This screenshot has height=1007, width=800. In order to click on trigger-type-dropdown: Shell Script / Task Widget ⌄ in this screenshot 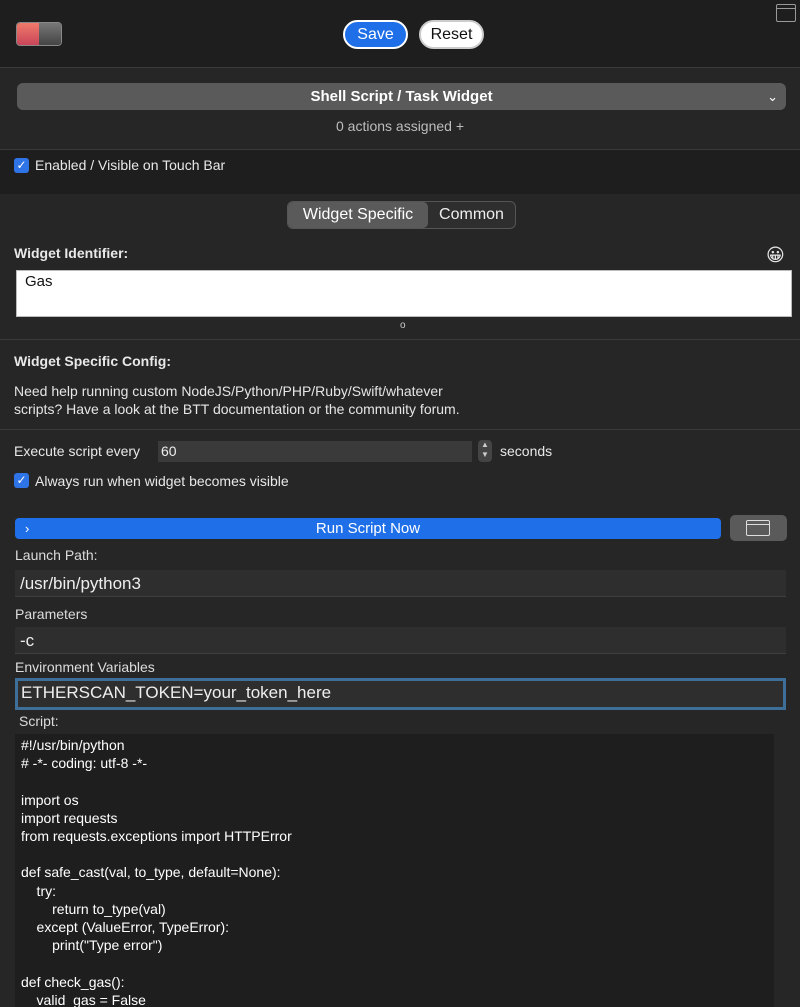, I will do `click(401, 96)`.